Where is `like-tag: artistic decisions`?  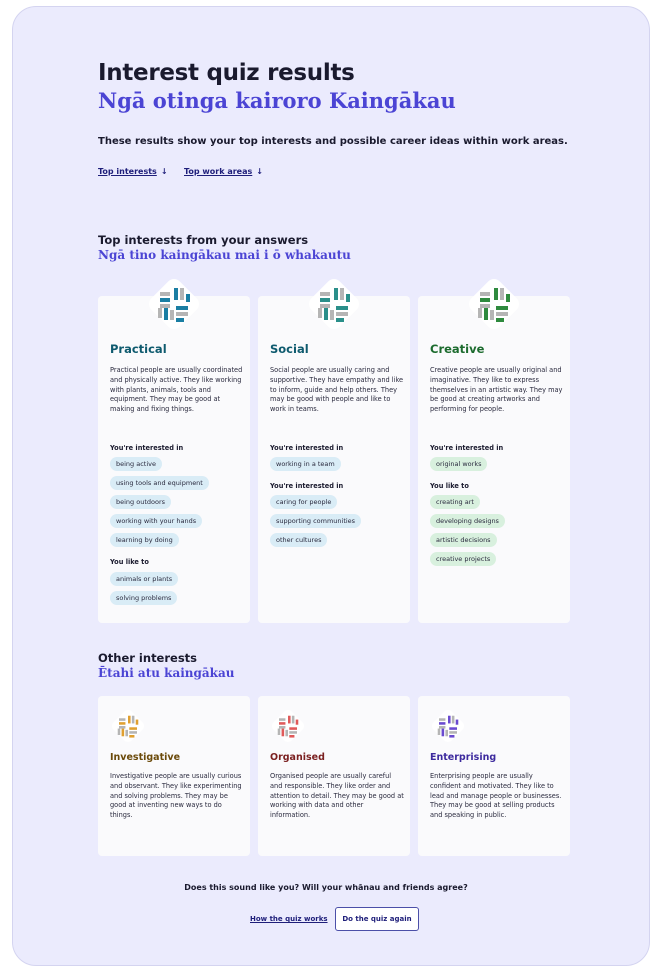 like-tag: artistic decisions is located at coordinates (463, 540).